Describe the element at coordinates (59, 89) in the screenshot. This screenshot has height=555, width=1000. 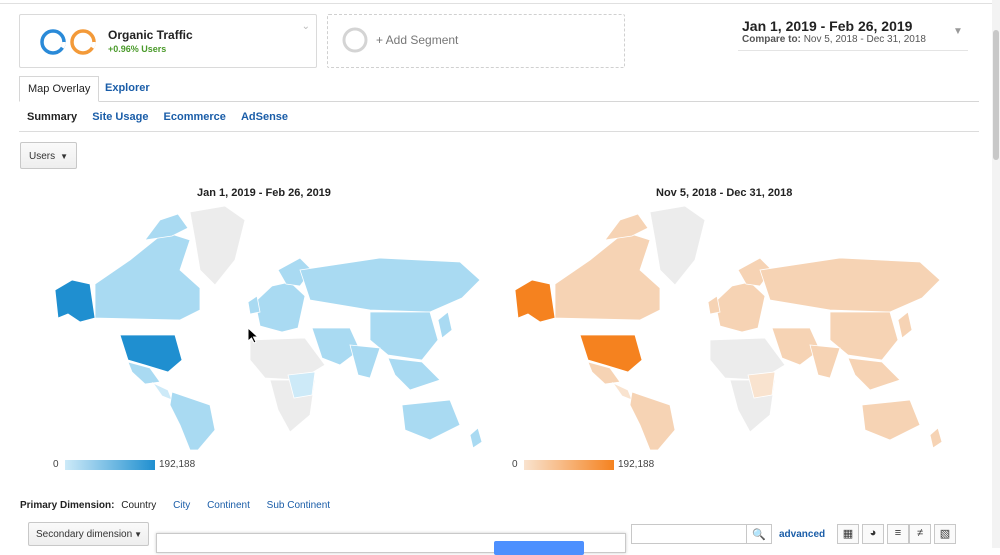
I see `tab-map-overlay: Map Overlay` at that location.